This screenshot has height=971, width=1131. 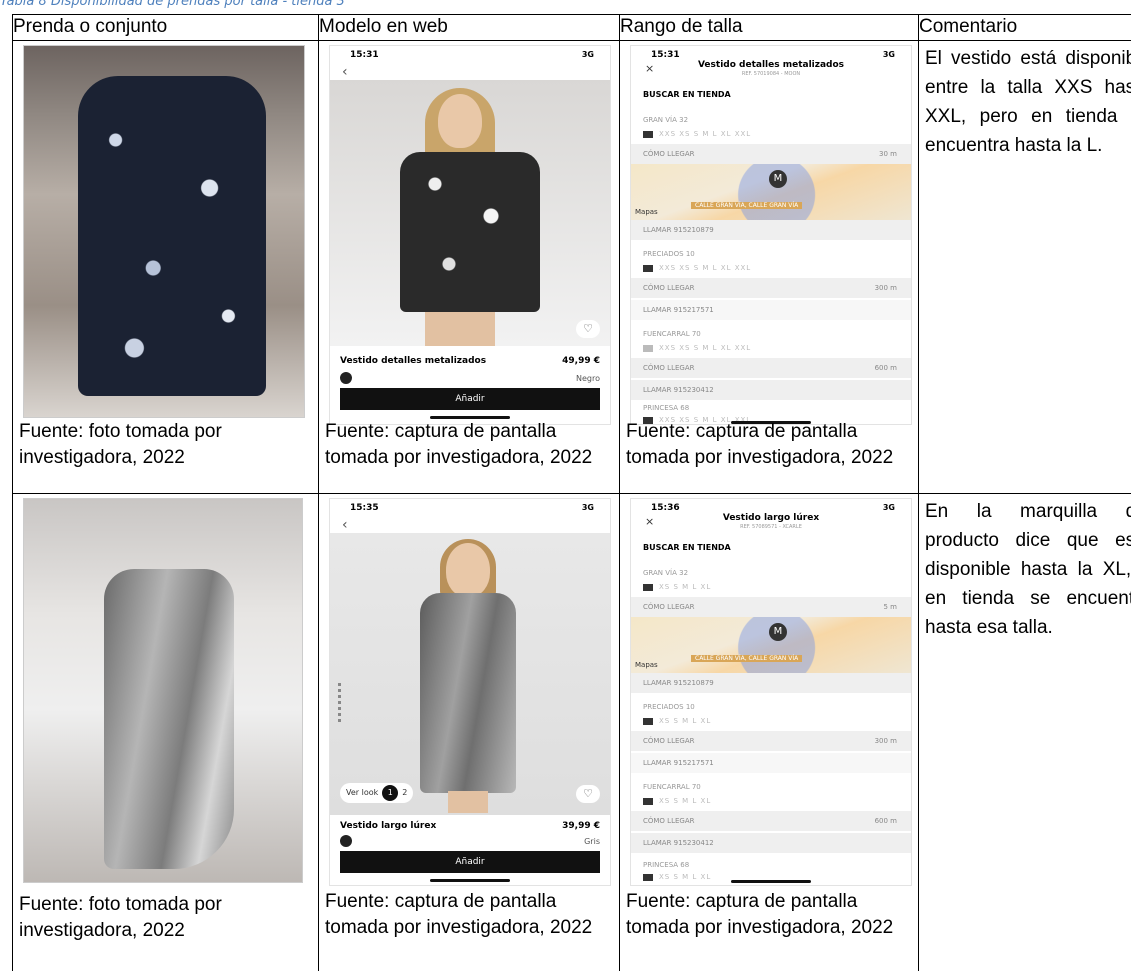 I want to click on status-time: 15:35, so click(x=364, y=508).